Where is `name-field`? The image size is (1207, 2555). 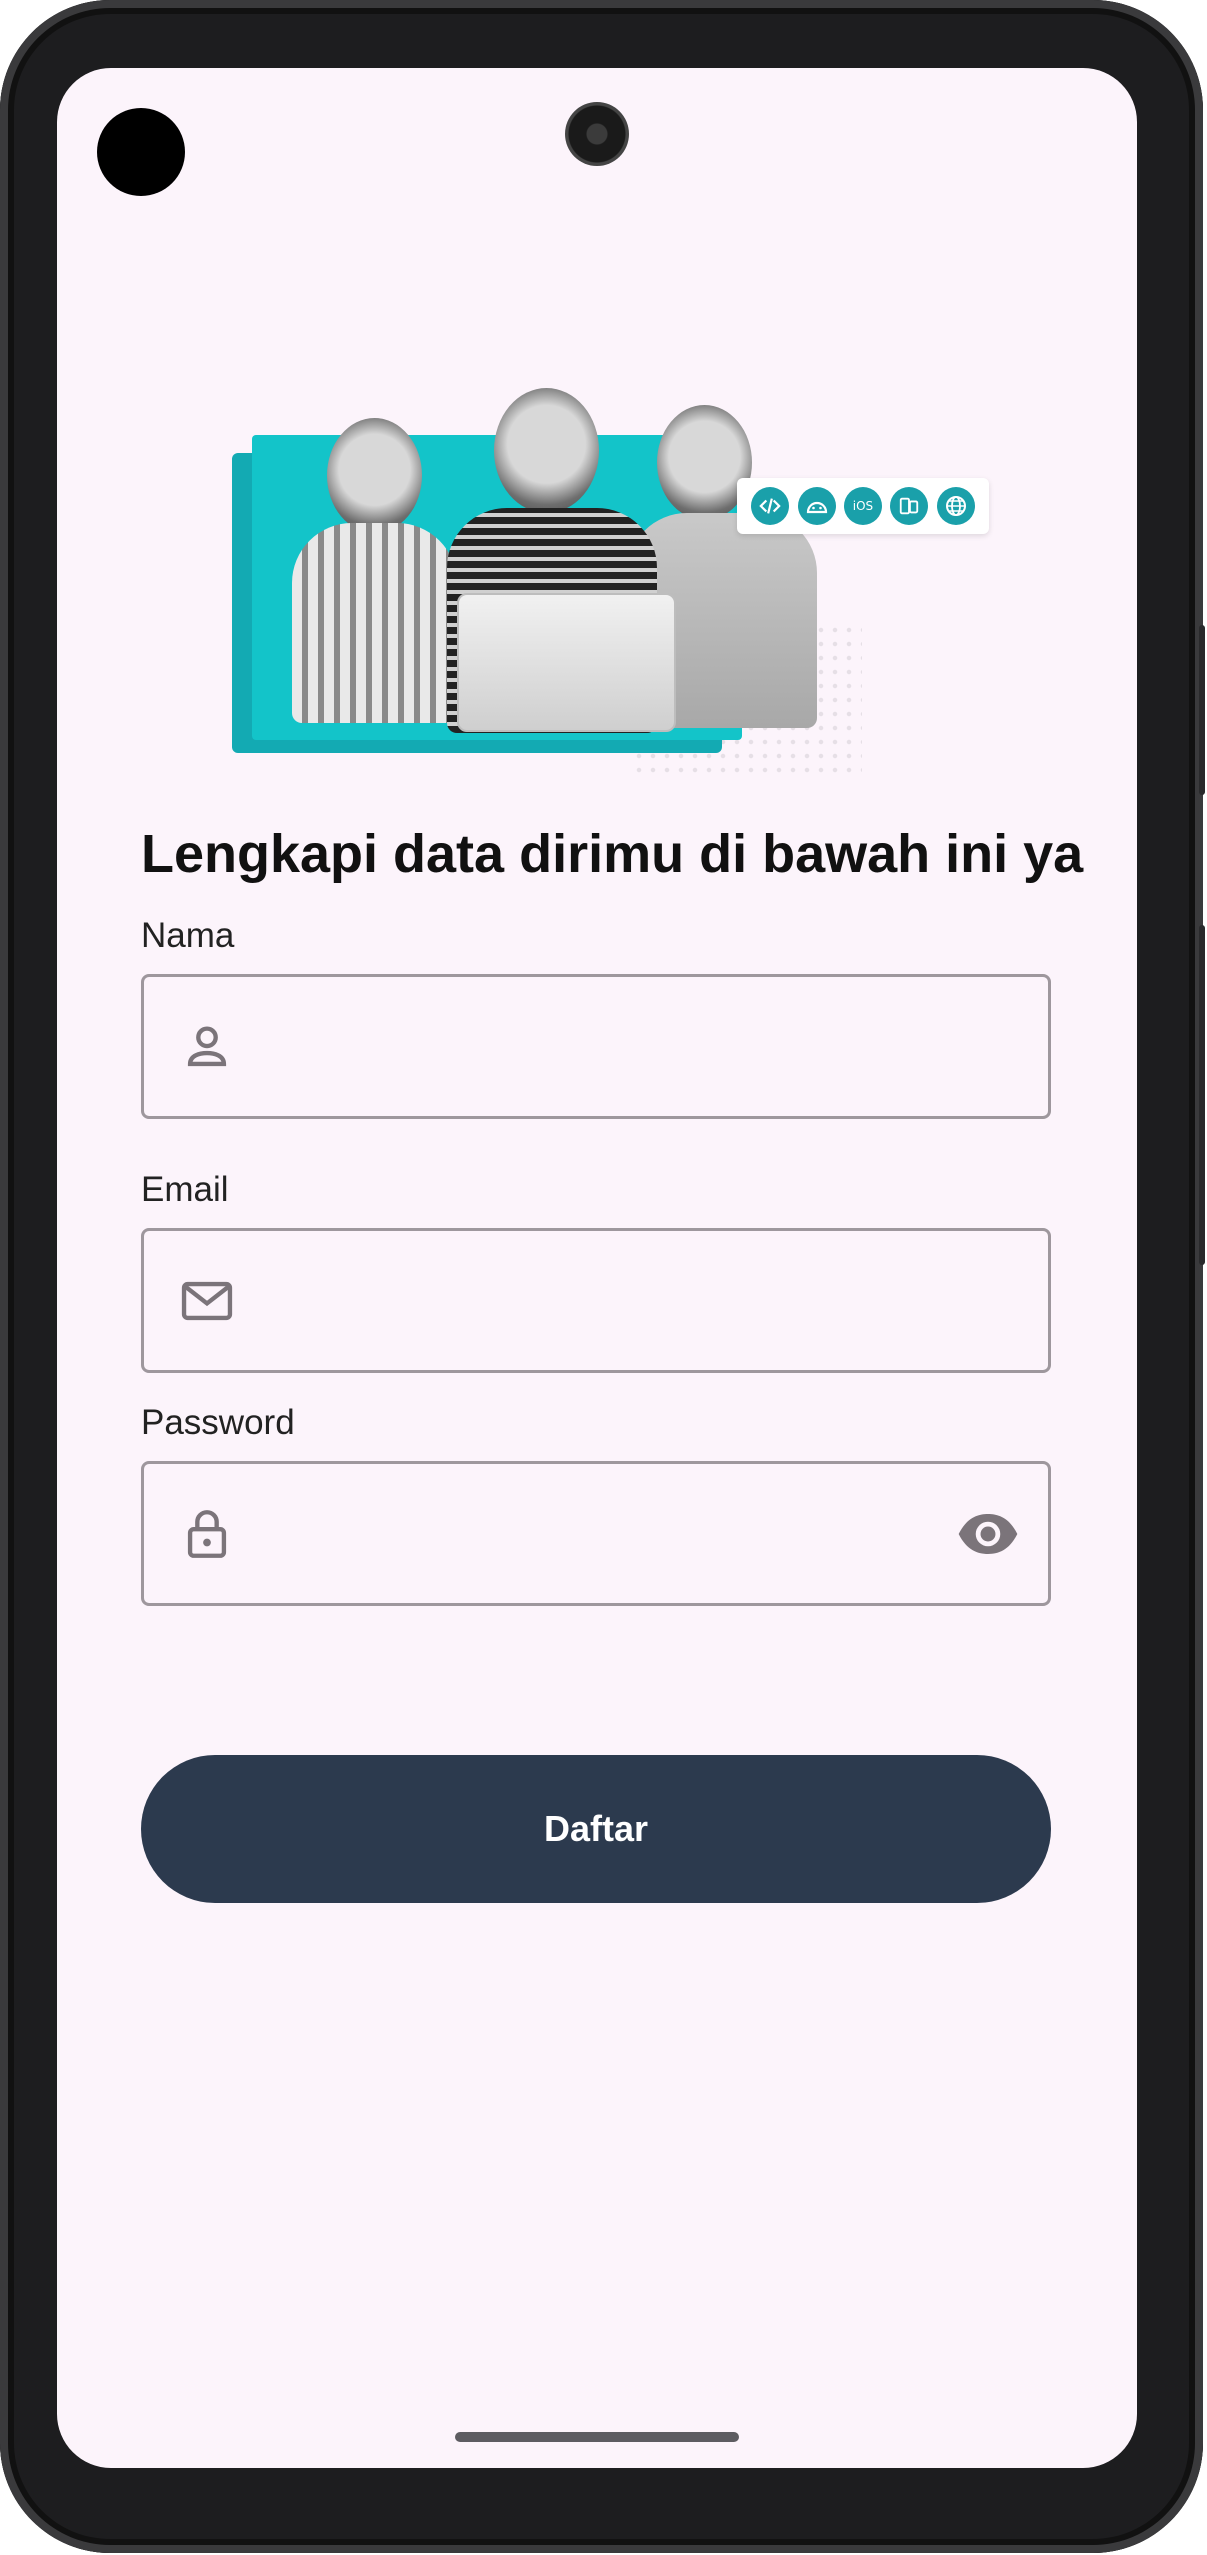
name-field is located at coordinates (596, 1046).